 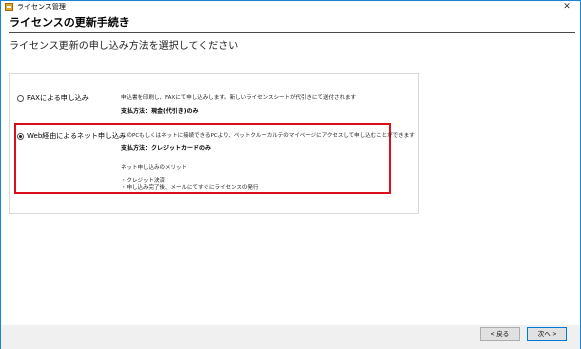 What do you see at coordinates (190, 188) in the screenshot?
I see `merit-item: ・申し込み完了後、メールにてすぐにライセンスの発行` at bounding box center [190, 188].